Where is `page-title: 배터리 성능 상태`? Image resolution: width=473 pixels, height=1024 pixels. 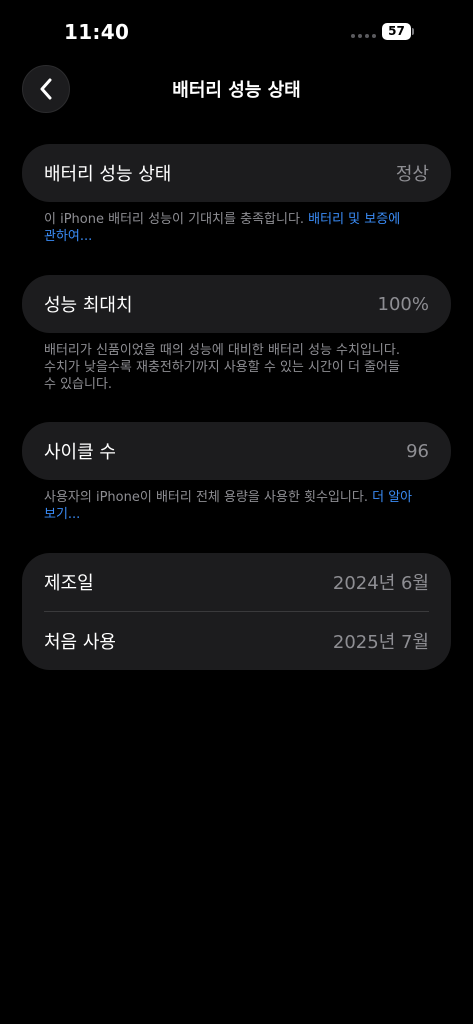
page-title: 배터리 성능 상태 is located at coordinates (236, 90).